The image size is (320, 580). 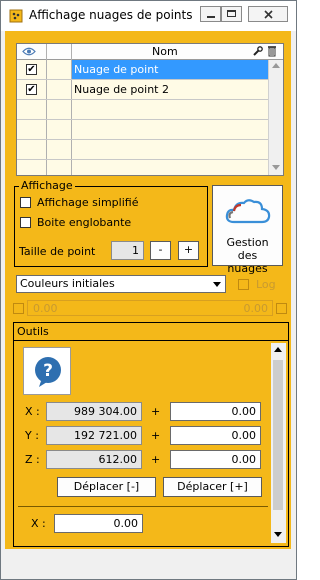 What do you see at coordinates (18, 308) in the screenshot?
I see `range-min-checkbox` at bounding box center [18, 308].